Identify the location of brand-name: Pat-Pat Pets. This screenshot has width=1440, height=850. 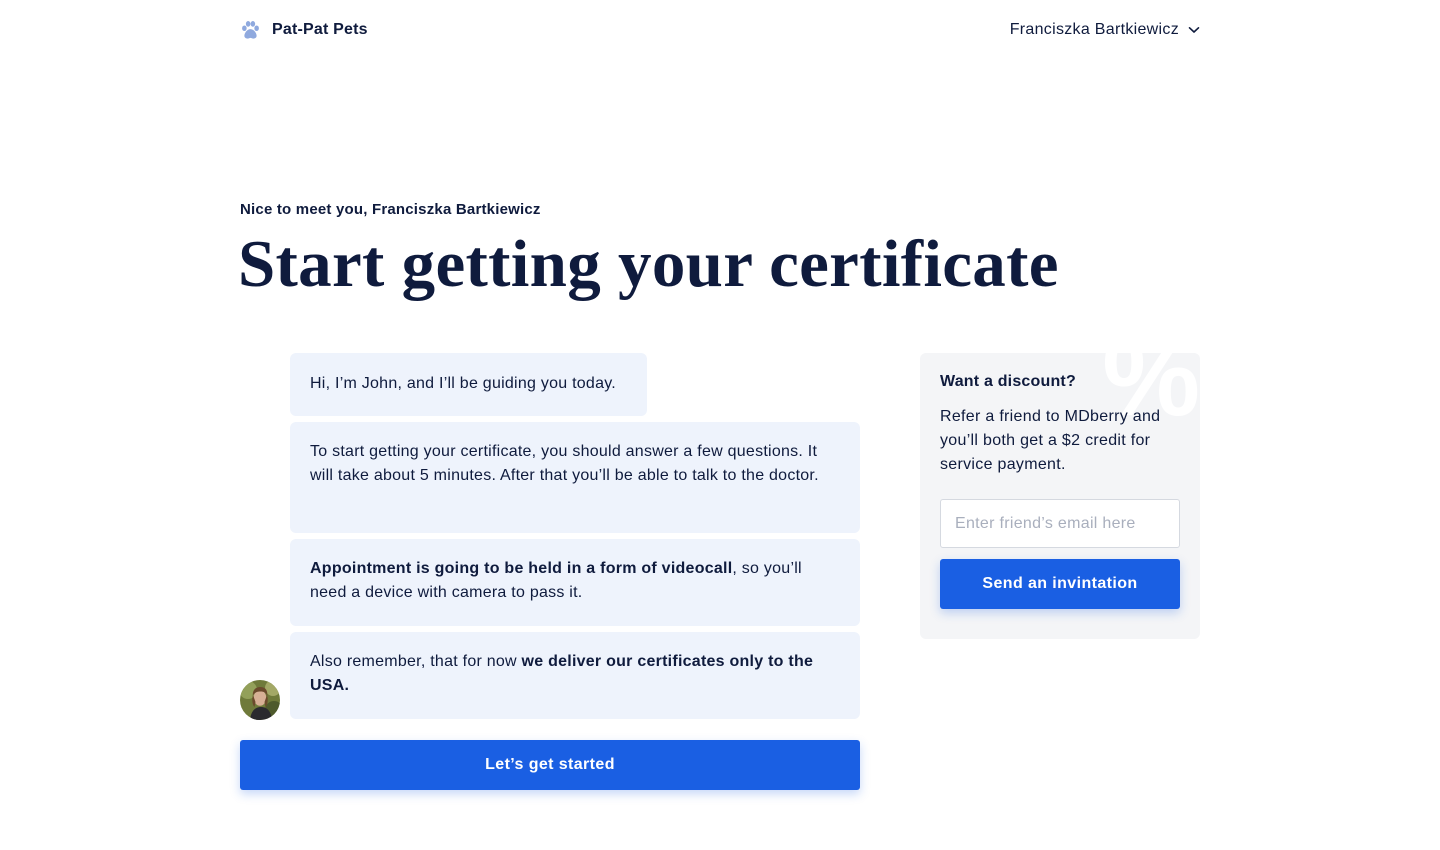
(320, 29).